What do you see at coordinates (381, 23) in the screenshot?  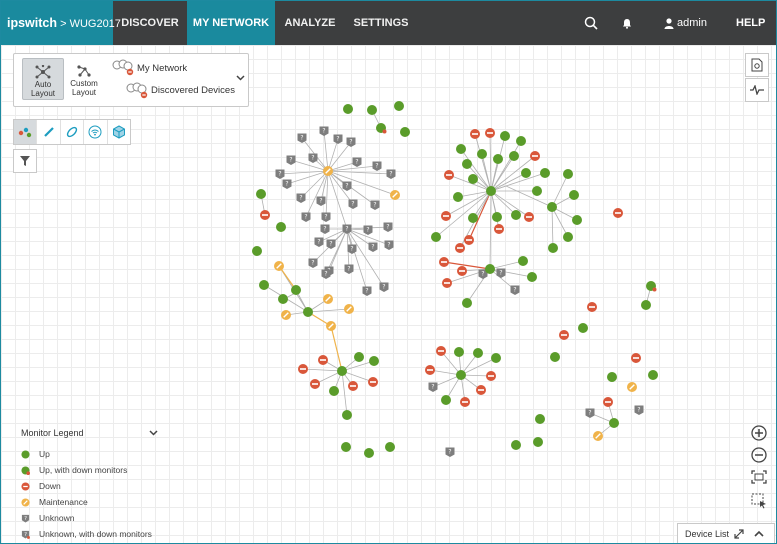 I see `nav-settings: SETTINGS` at bounding box center [381, 23].